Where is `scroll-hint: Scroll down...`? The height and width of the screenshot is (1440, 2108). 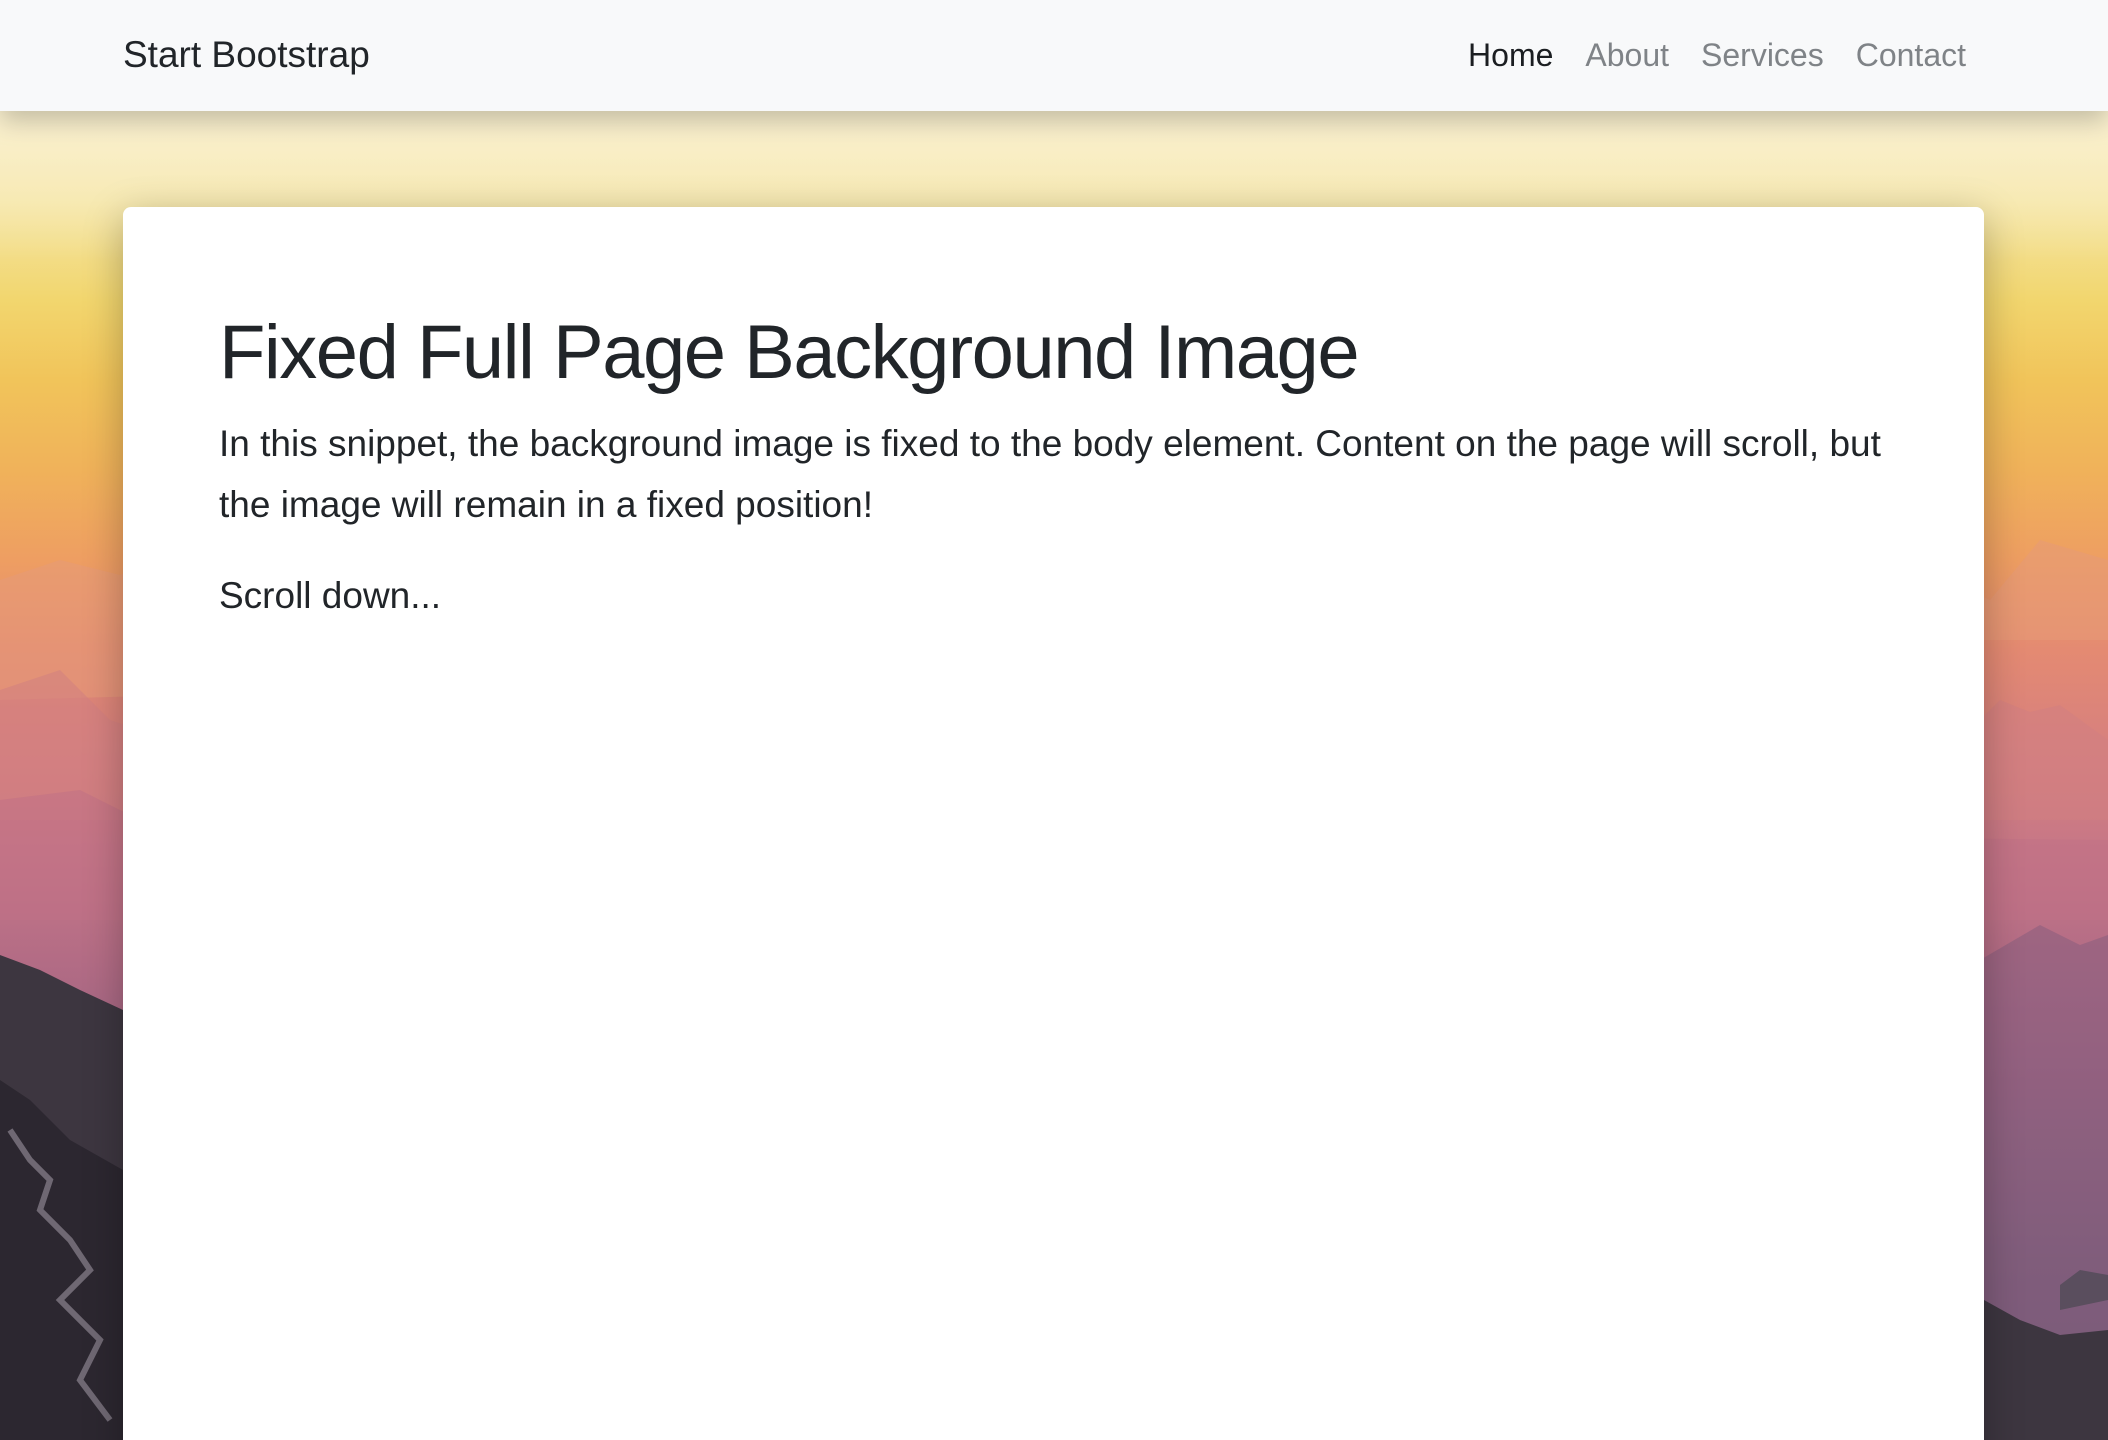
scroll-hint: Scroll down... is located at coordinates (330, 595).